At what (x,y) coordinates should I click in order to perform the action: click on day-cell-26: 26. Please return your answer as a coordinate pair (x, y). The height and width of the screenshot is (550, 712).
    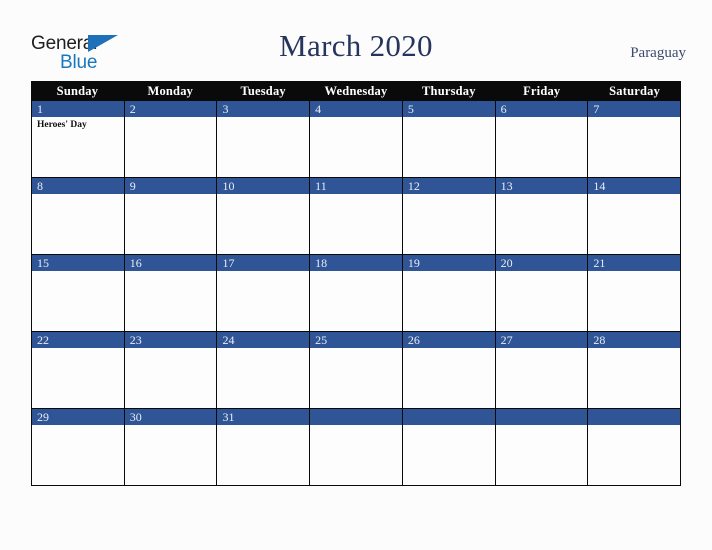
    Looking at the image, I should click on (449, 370).